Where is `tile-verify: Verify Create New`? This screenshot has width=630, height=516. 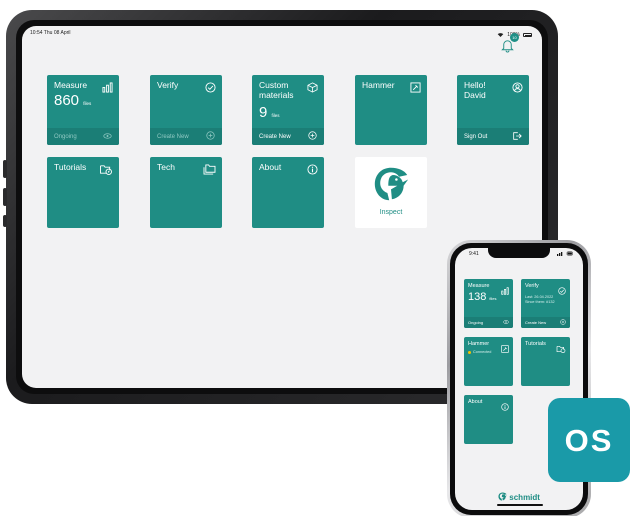 tile-verify: Verify Create New is located at coordinates (186, 110).